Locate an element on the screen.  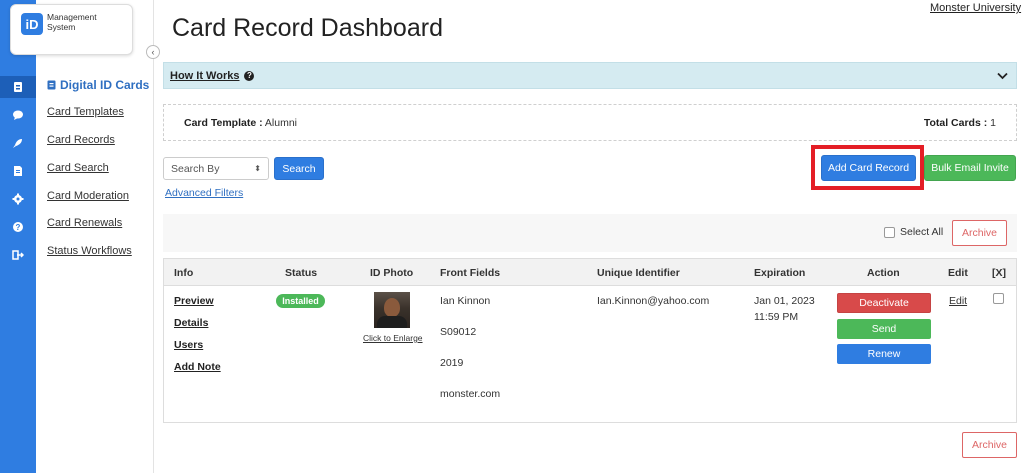
icon-rail: ? is located at coordinates (18, 236).